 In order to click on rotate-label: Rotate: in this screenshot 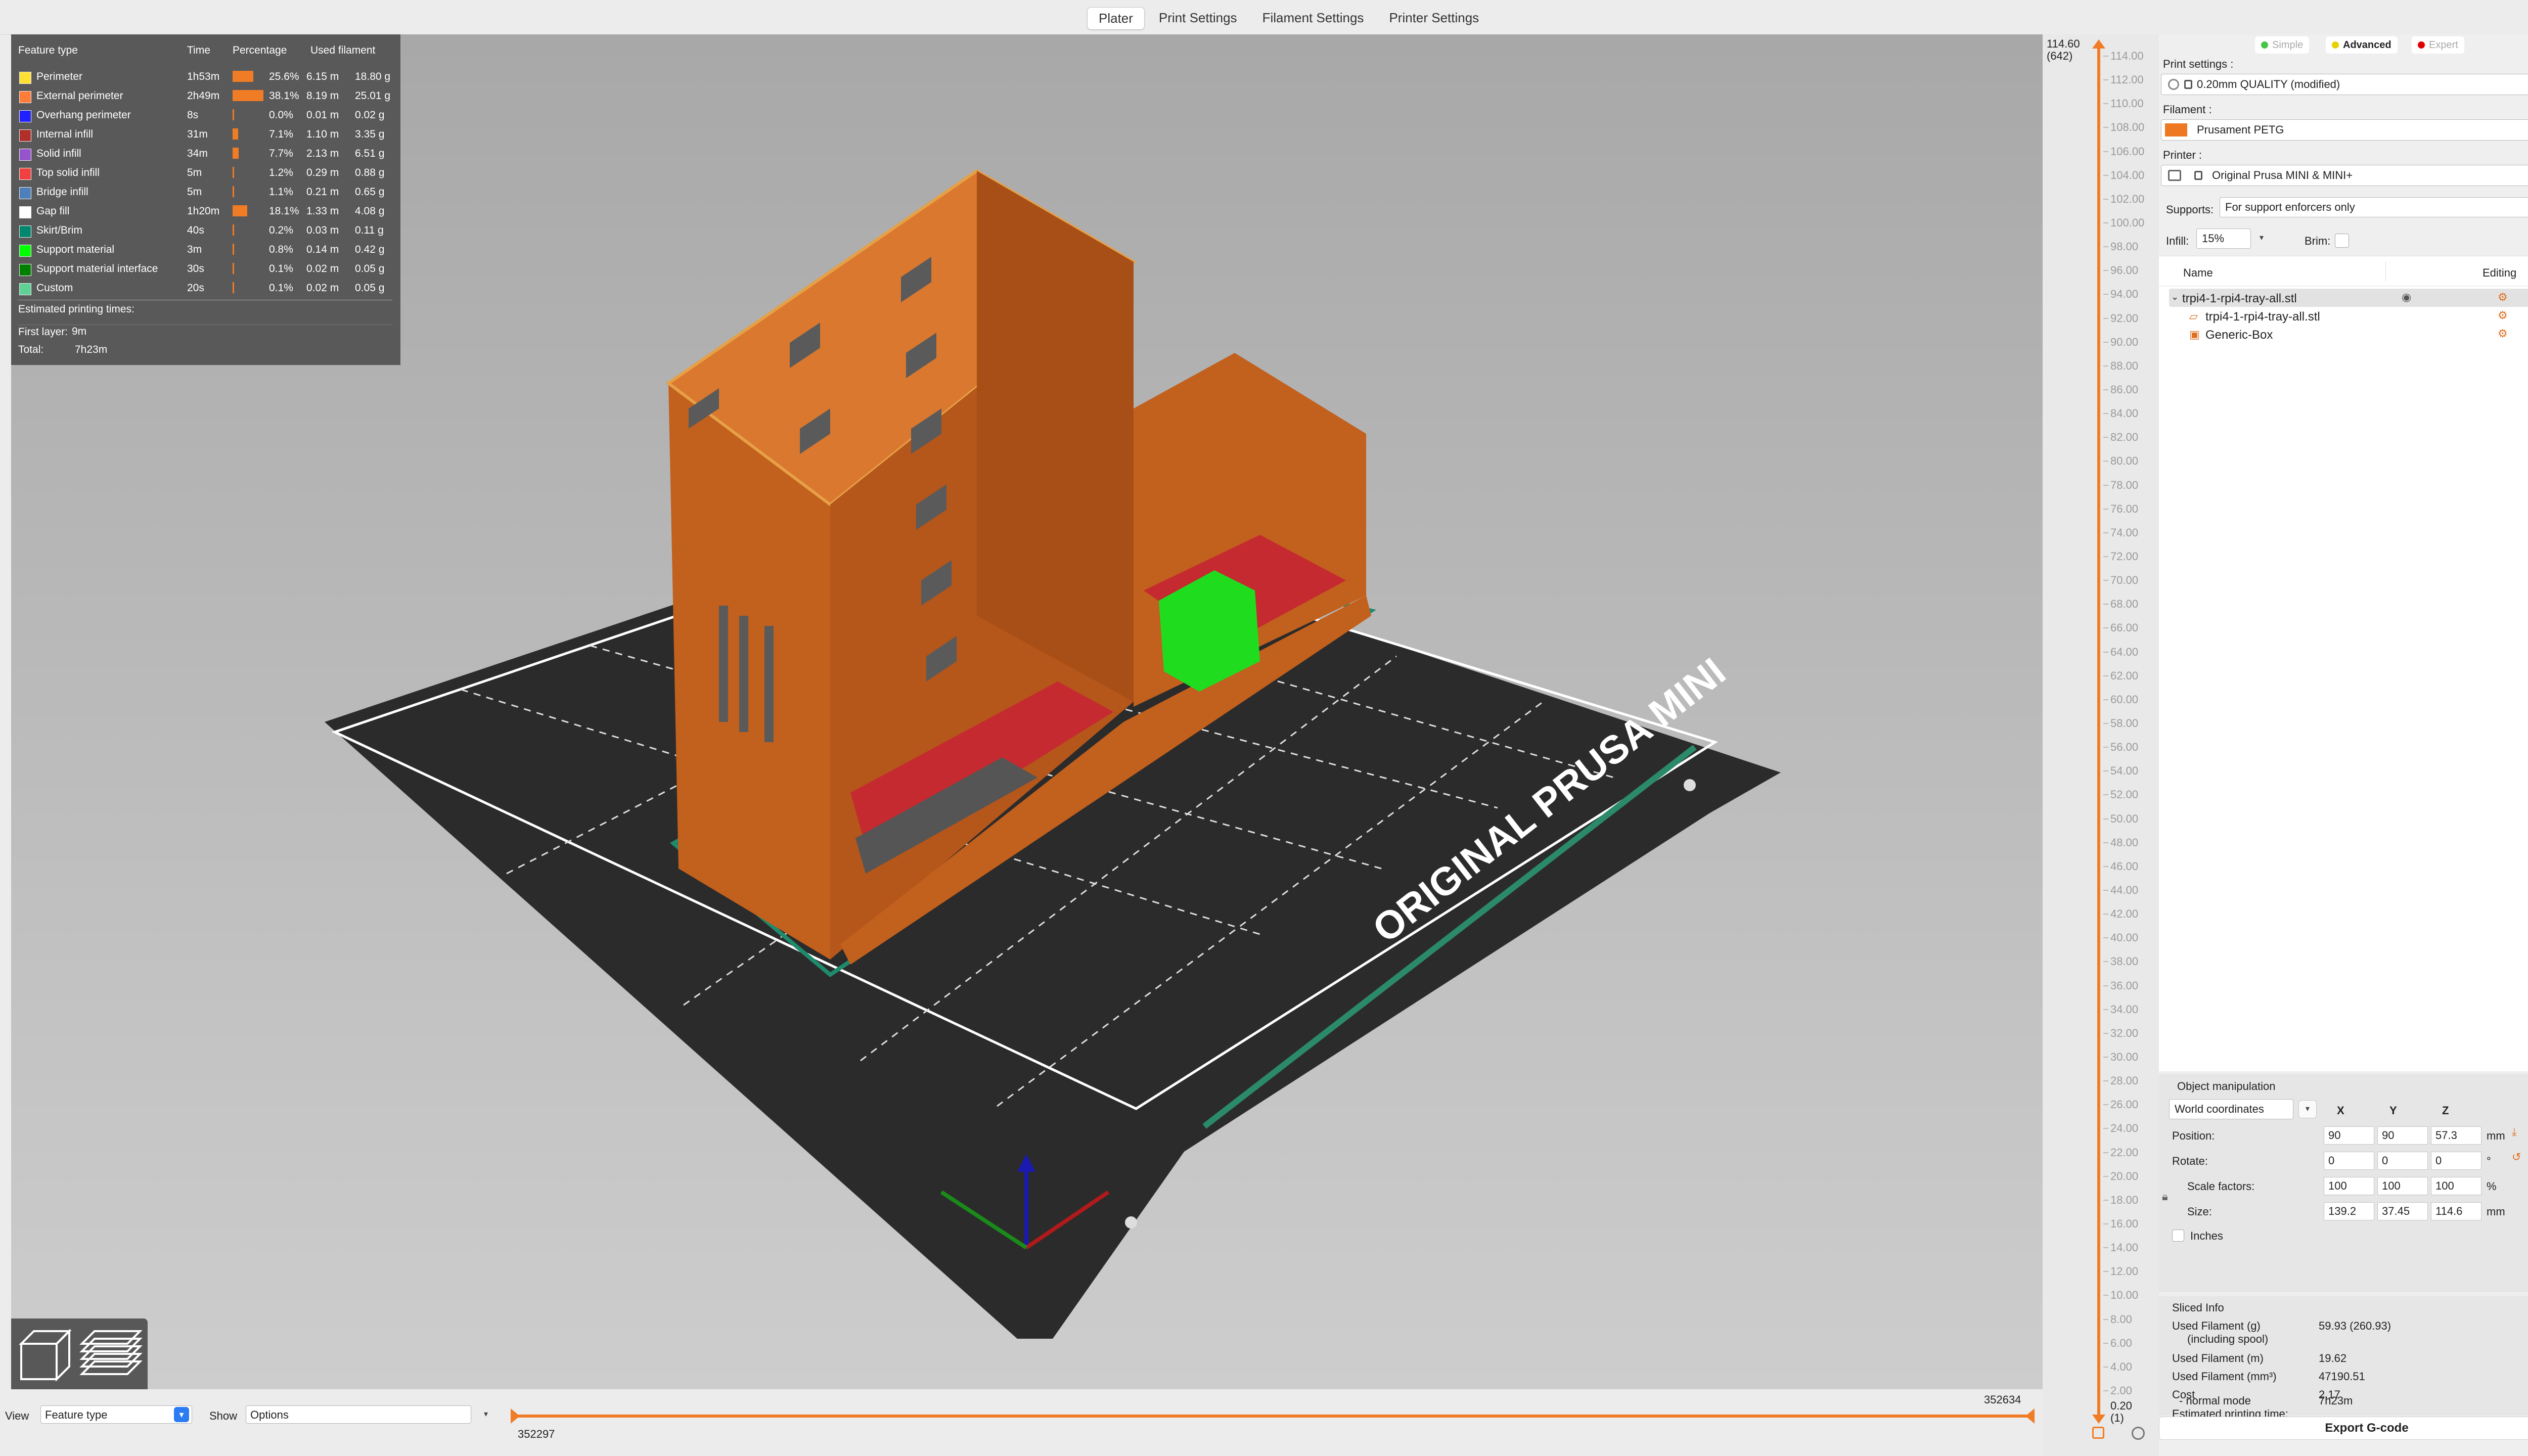, I will do `click(2190, 1161)`.